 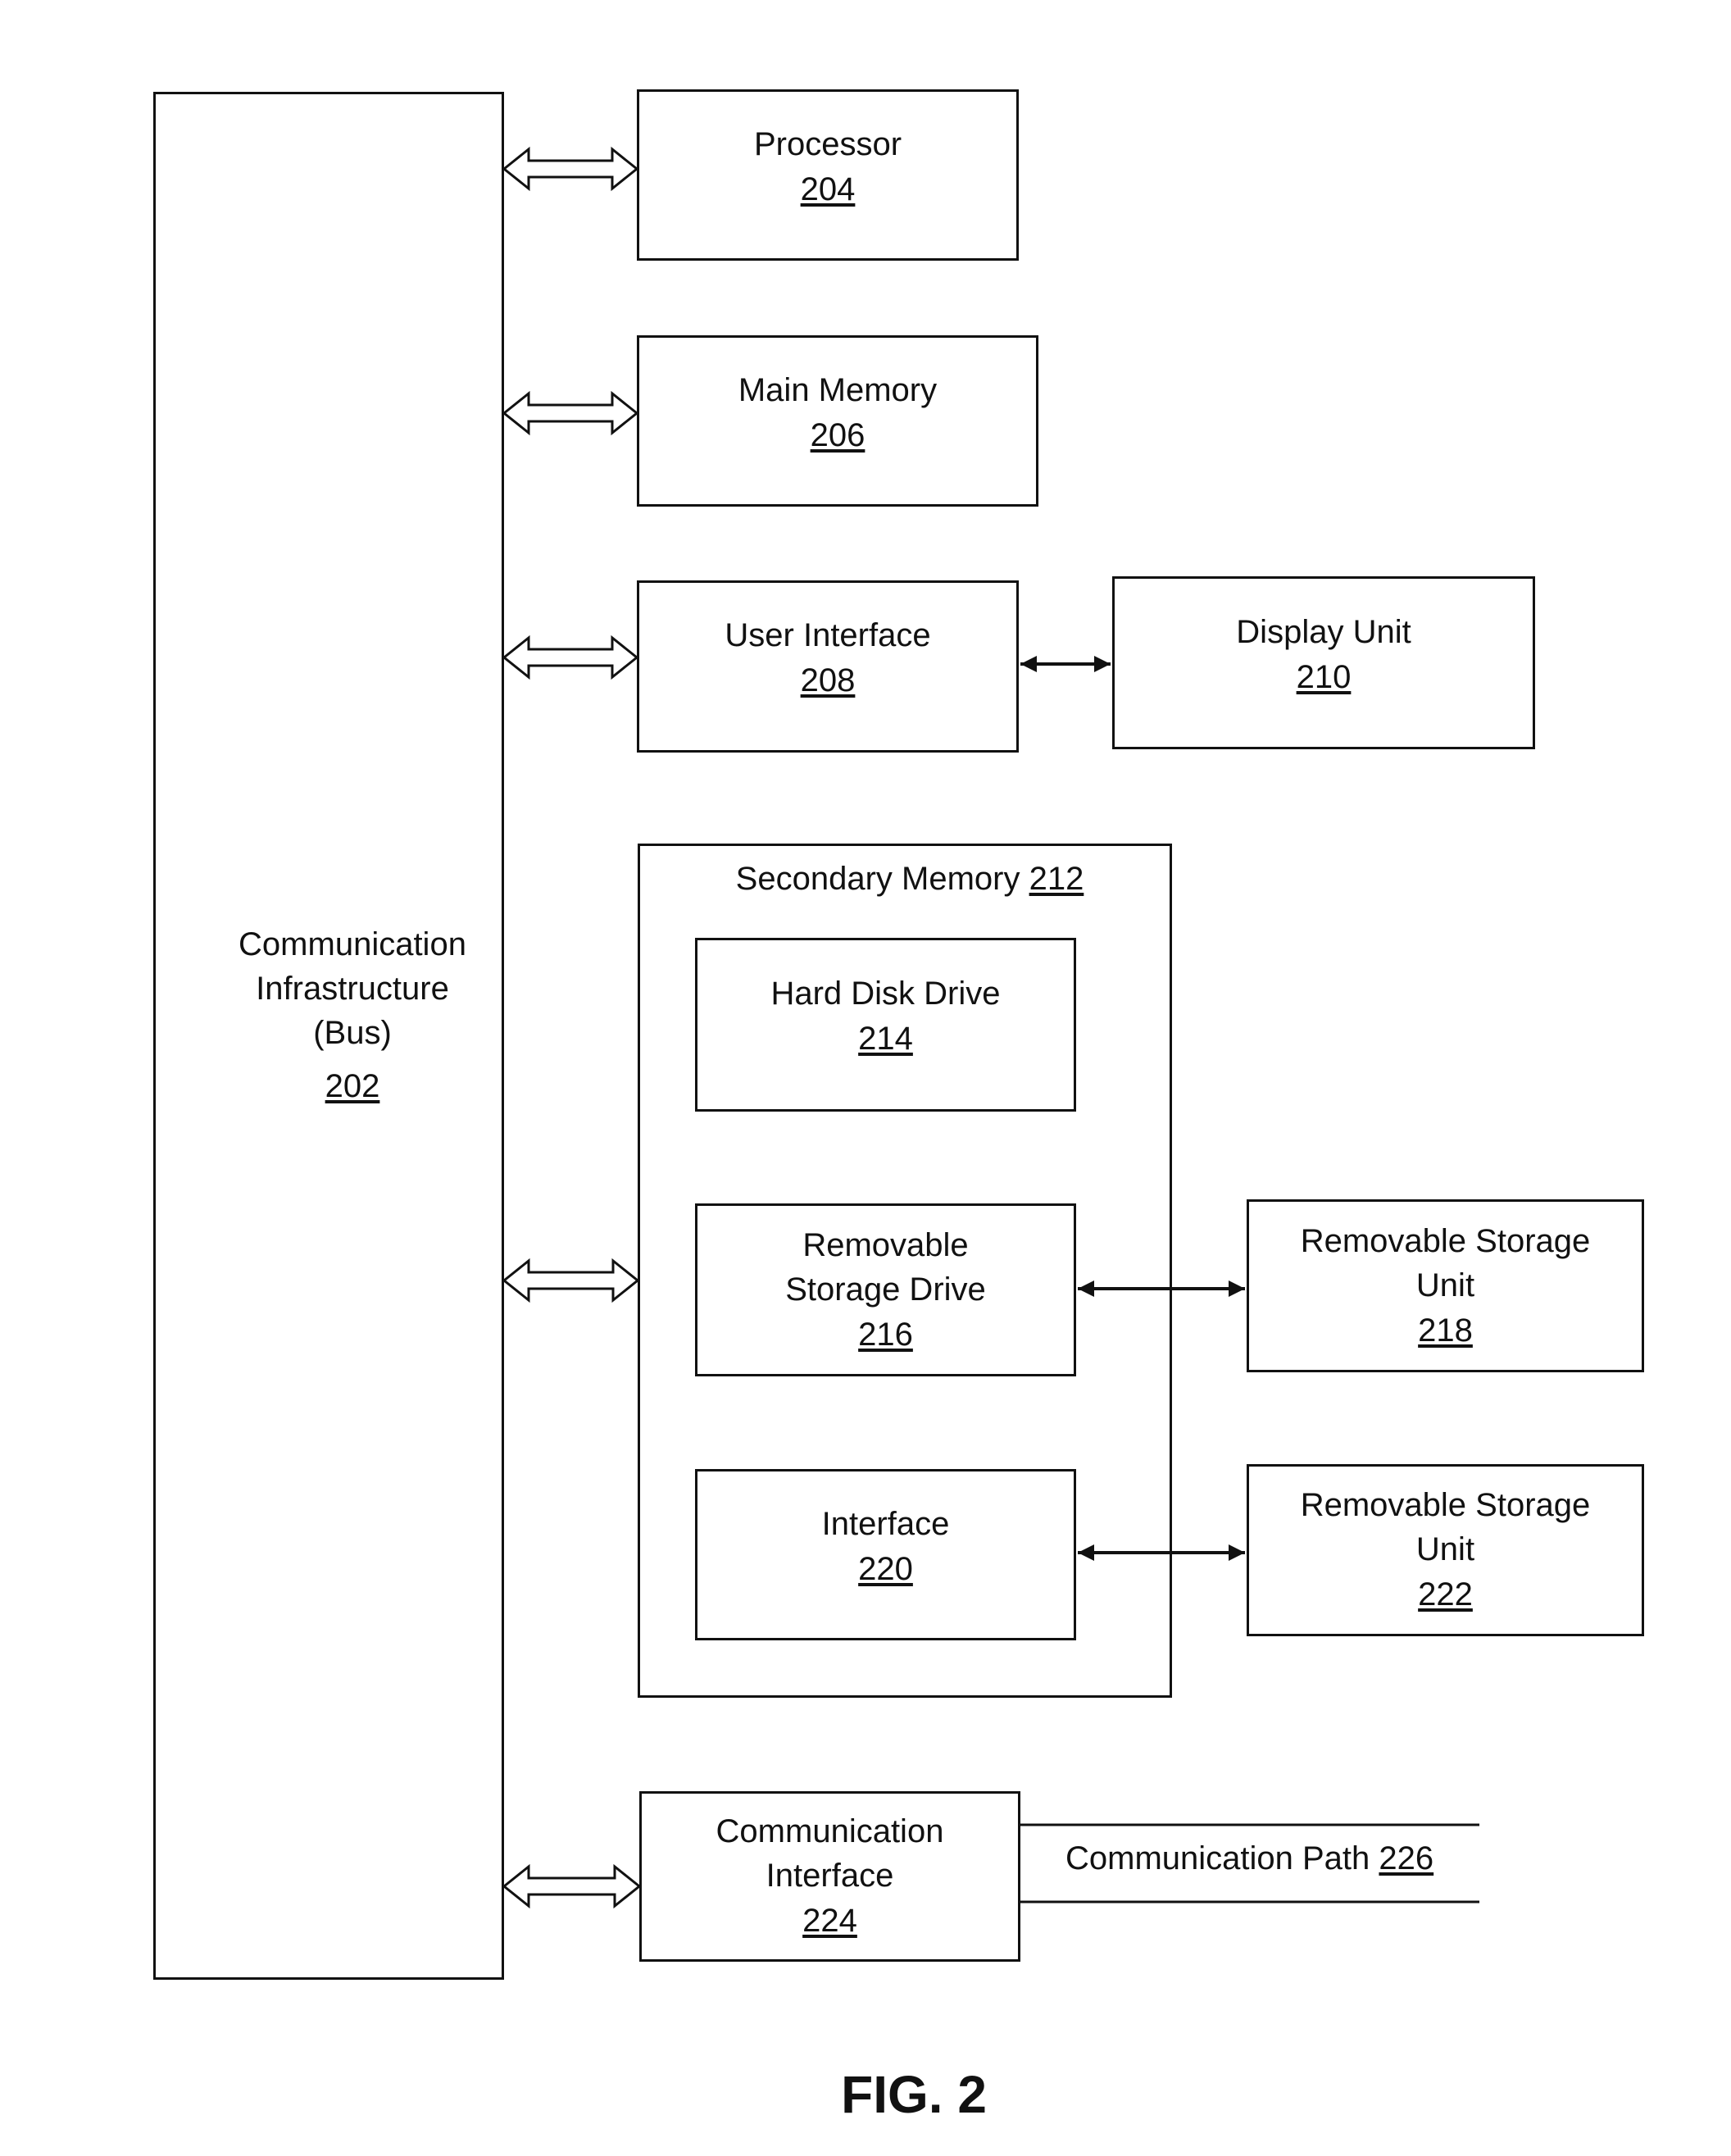 I want to click on main-memory-box: Main Memory 206, so click(x=837, y=421).